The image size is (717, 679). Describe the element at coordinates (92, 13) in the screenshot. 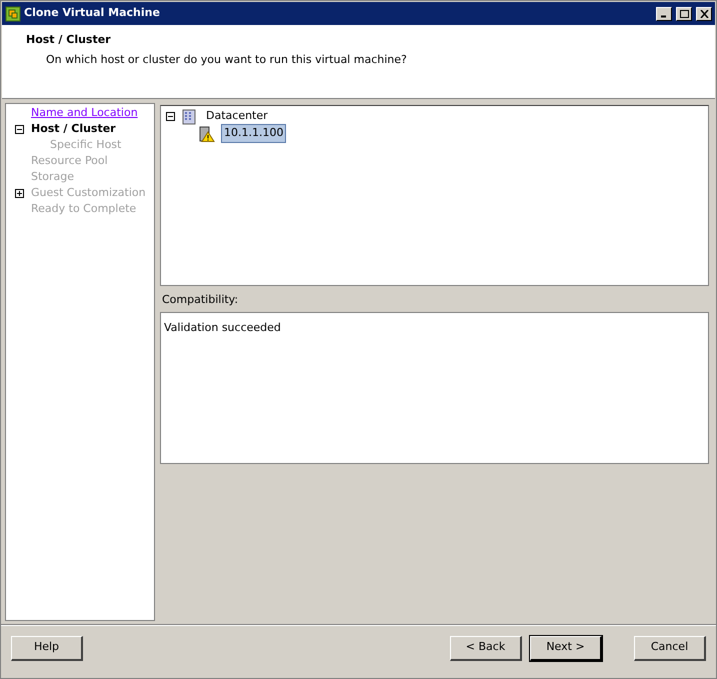

I see `window-title: Clone Virtual Machine` at that location.